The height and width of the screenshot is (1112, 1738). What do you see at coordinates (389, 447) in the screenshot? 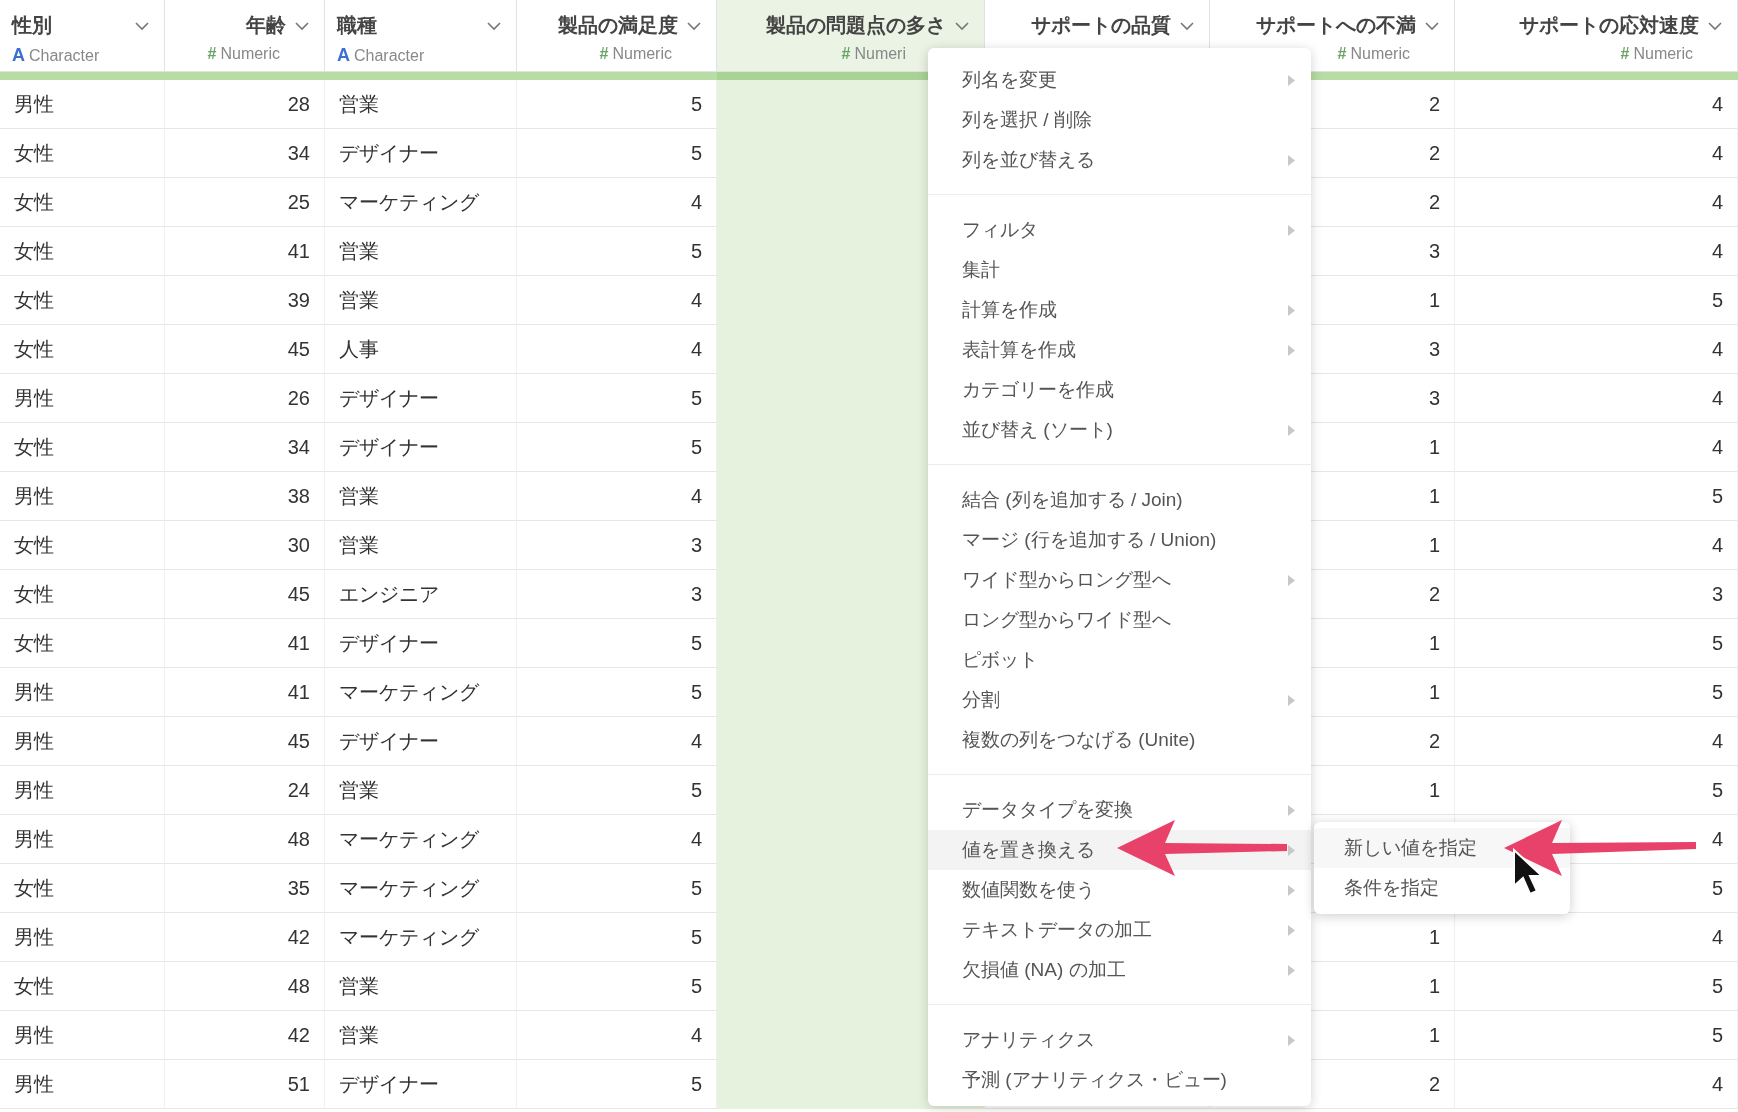
I see `table-cell-text: デザイナー` at bounding box center [389, 447].